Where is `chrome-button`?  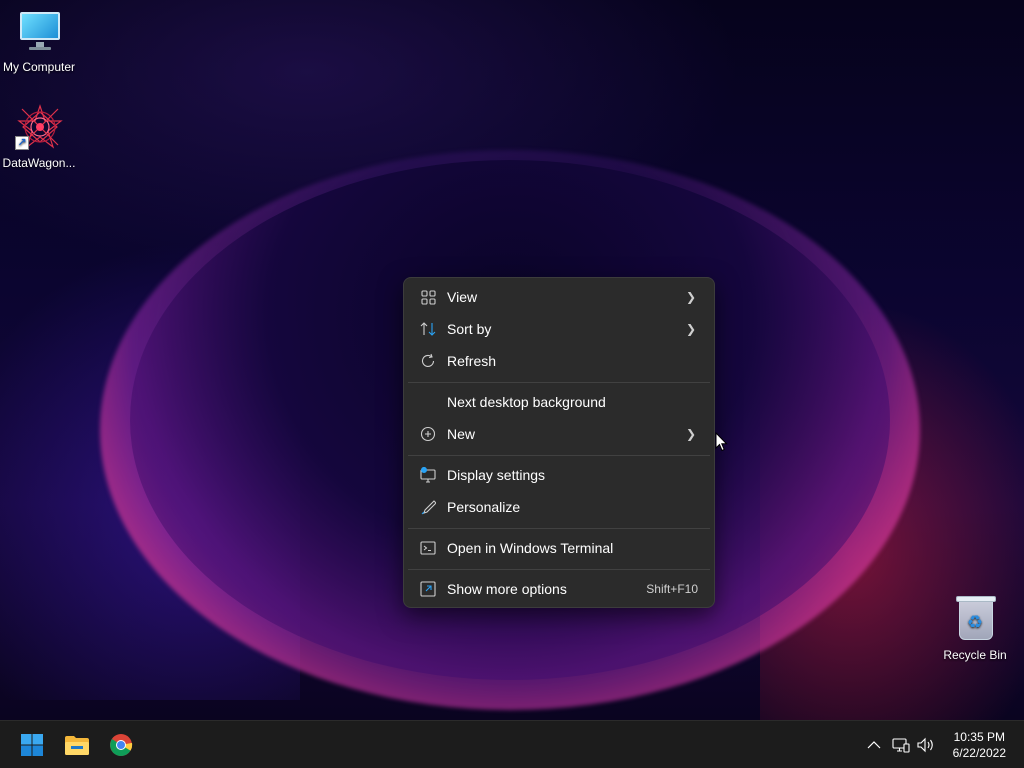
chrome-button is located at coordinates (121, 745).